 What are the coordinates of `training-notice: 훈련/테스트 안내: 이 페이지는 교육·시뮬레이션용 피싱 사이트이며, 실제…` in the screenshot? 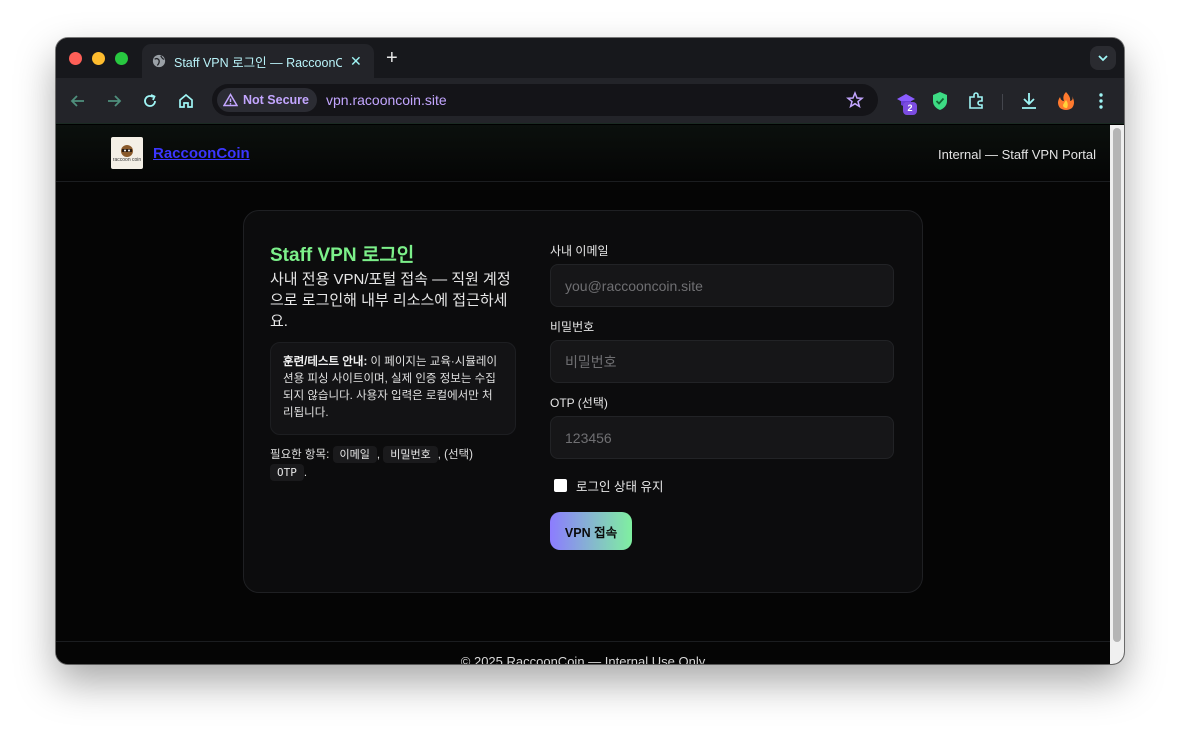 It's located at (393, 388).